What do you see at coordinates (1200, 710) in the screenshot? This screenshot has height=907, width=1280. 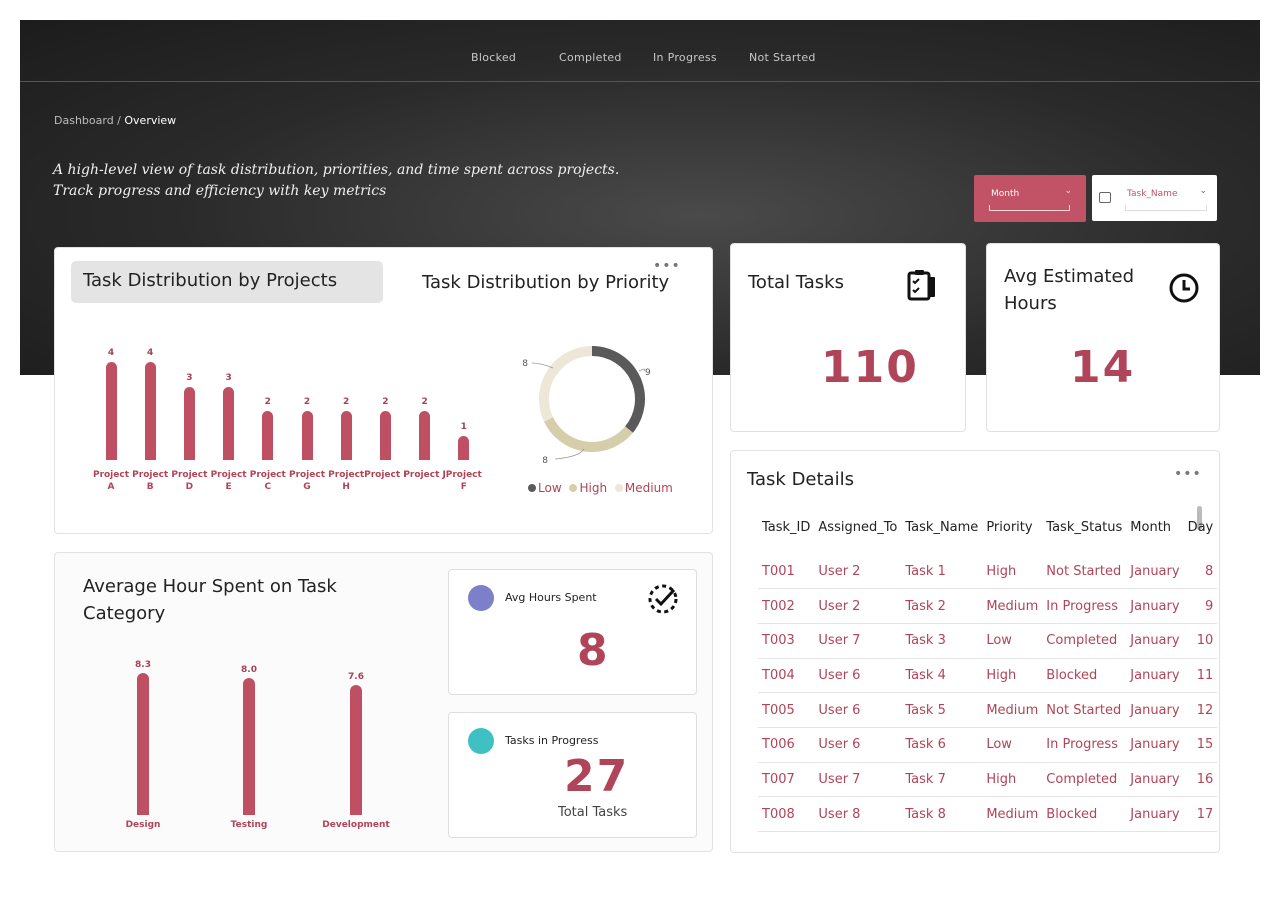 I see `cell-day: 12` at bounding box center [1200, 710].